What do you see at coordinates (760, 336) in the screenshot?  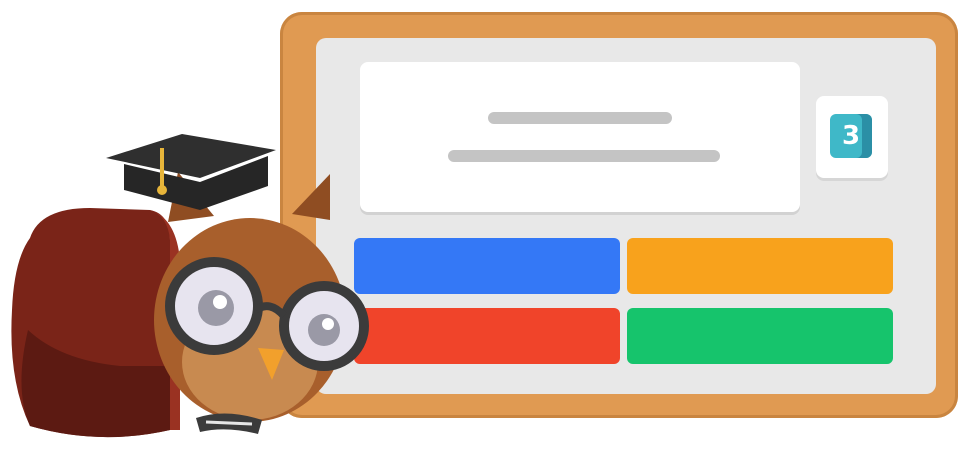 I see `answer-option-green` at bounding box center [760, 336].